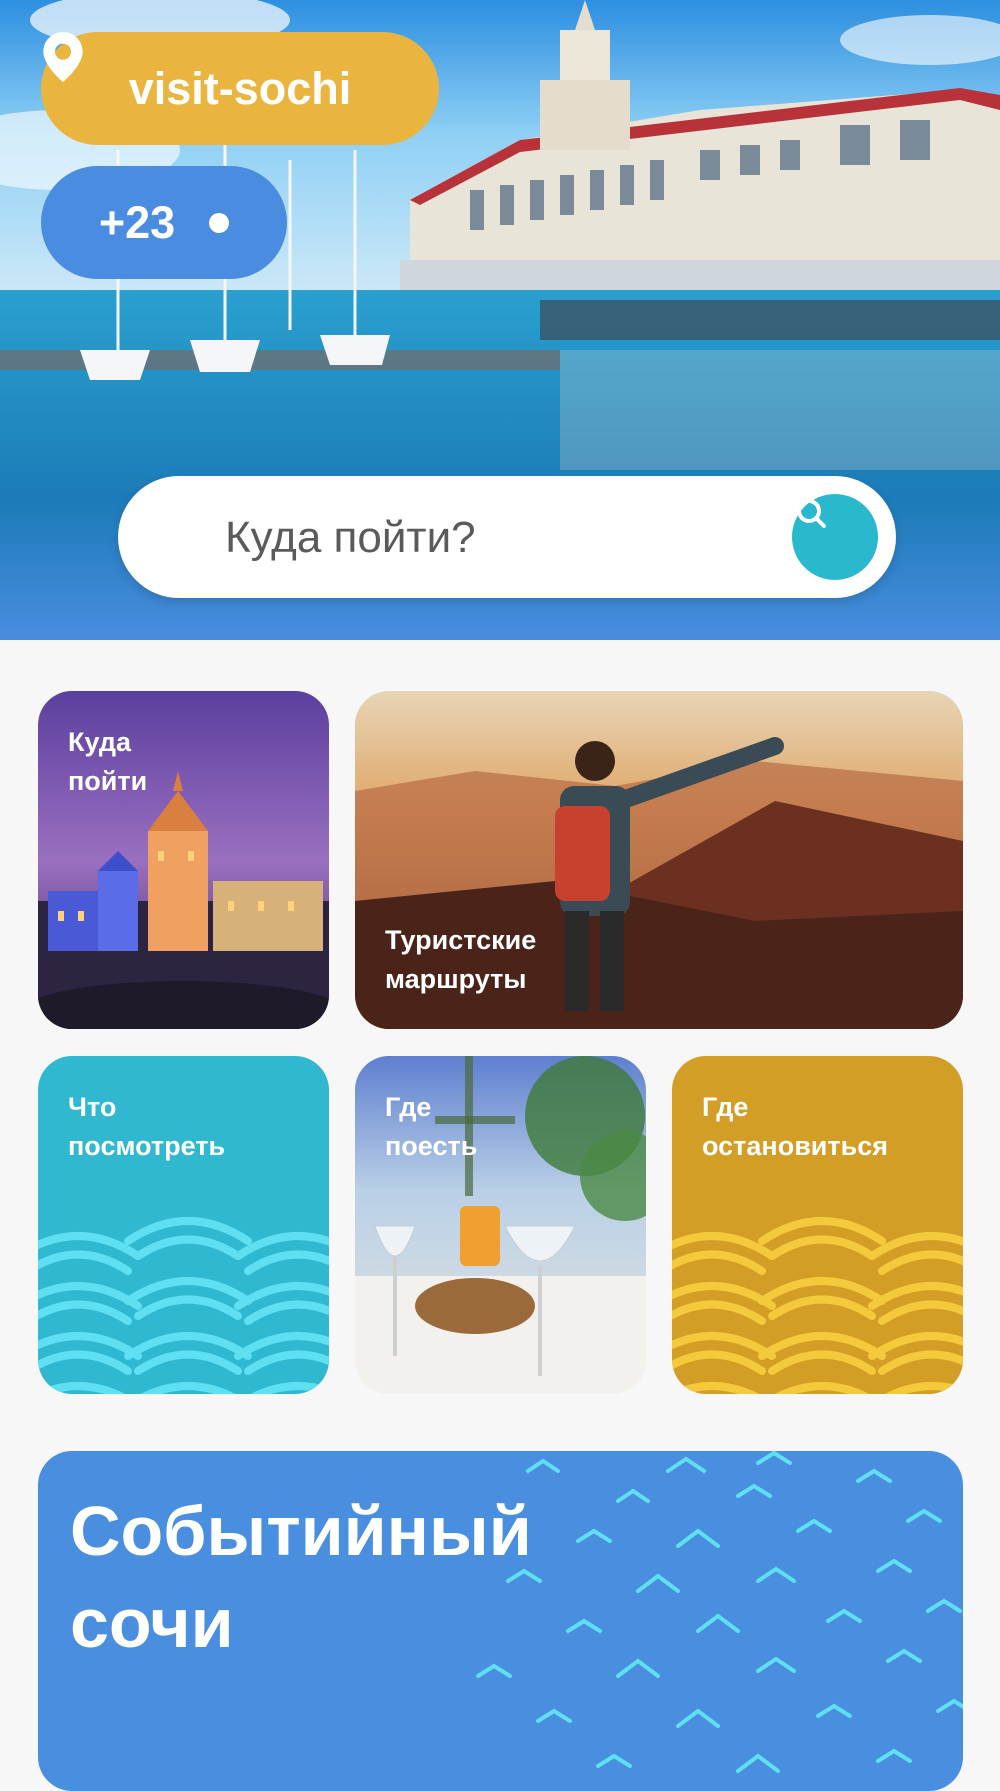 This screenshot has width=1000, height=1791. What do you see at coordinates (811, 513) in the screenshot?
I see `search-icon` at bounding box center [811, 513].